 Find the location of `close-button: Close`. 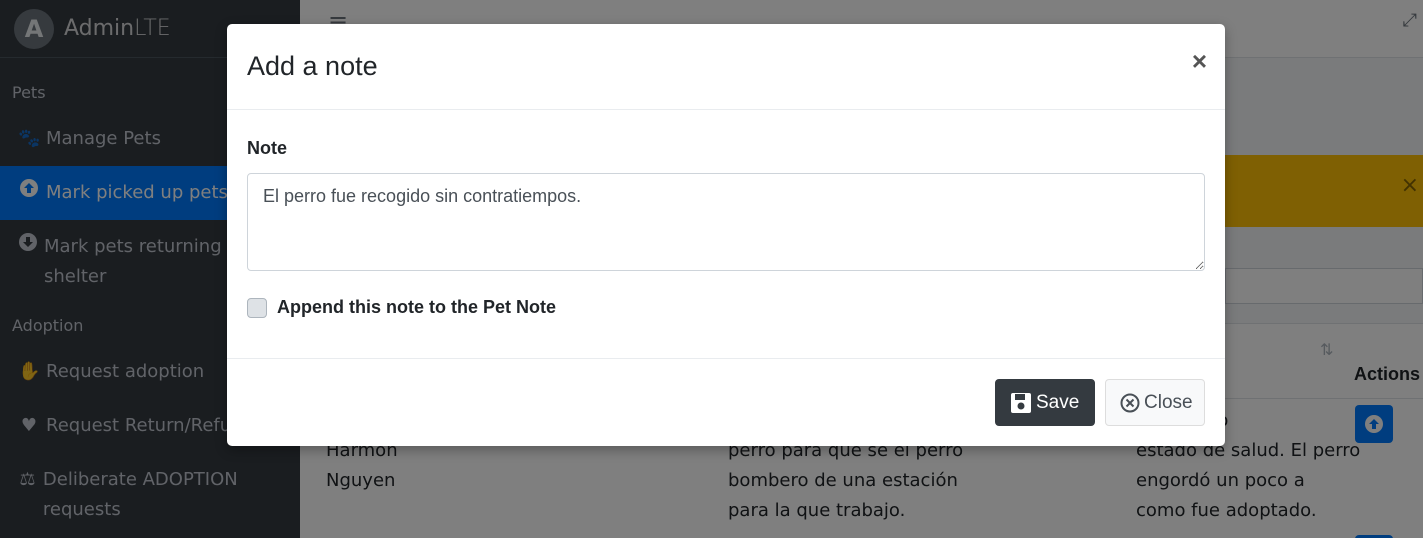

close-button: Close is located at coordinates (1155, 402).